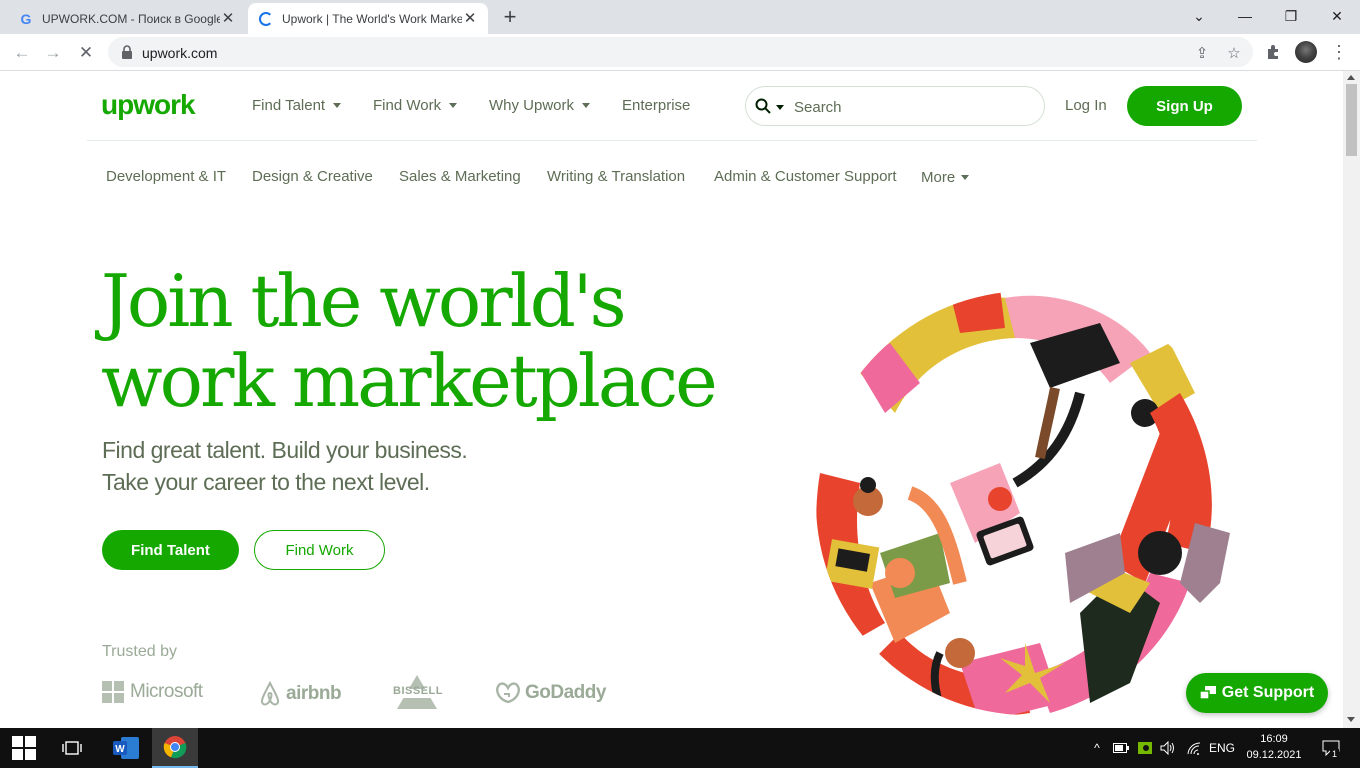 The height and width of the screenshot is (768, 1360). I want to click on windows-start-icon, so click(24, 748).